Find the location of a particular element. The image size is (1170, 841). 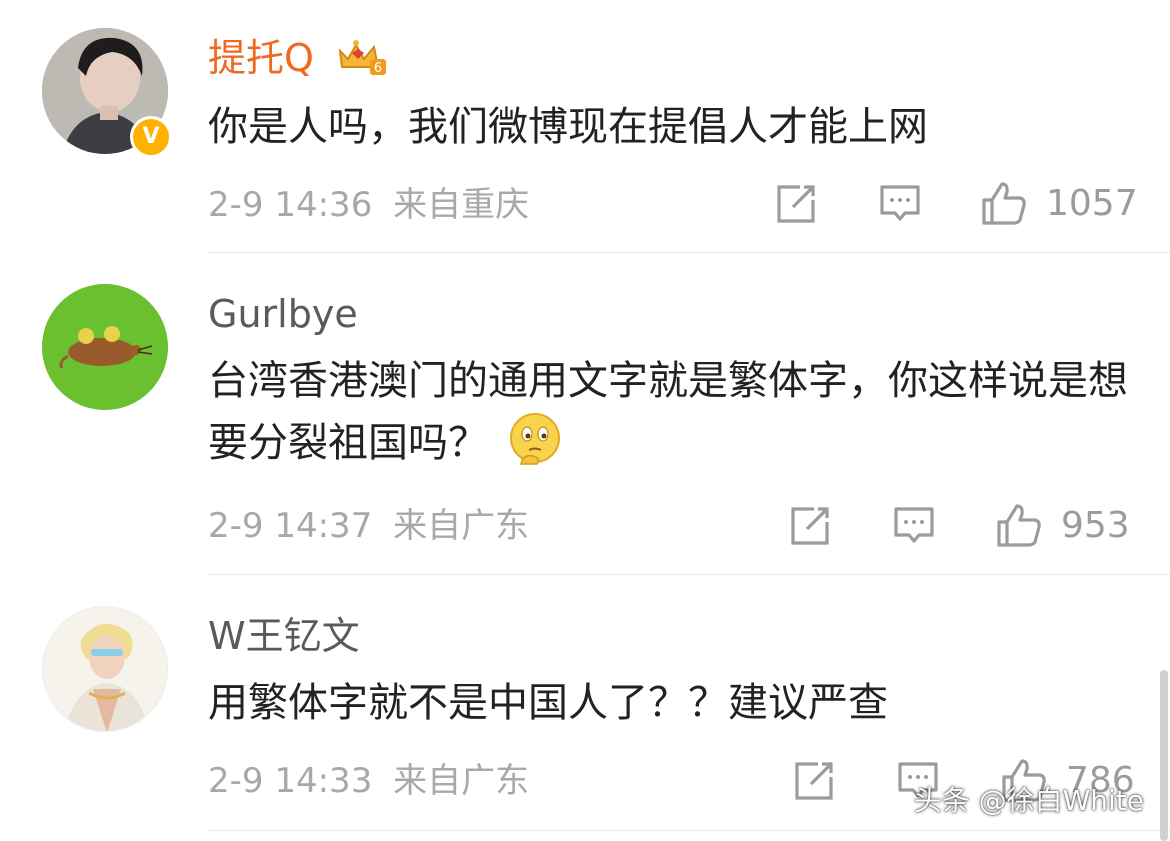

watermark: 头条 @徐白White is located at coordinates (1028, 800).